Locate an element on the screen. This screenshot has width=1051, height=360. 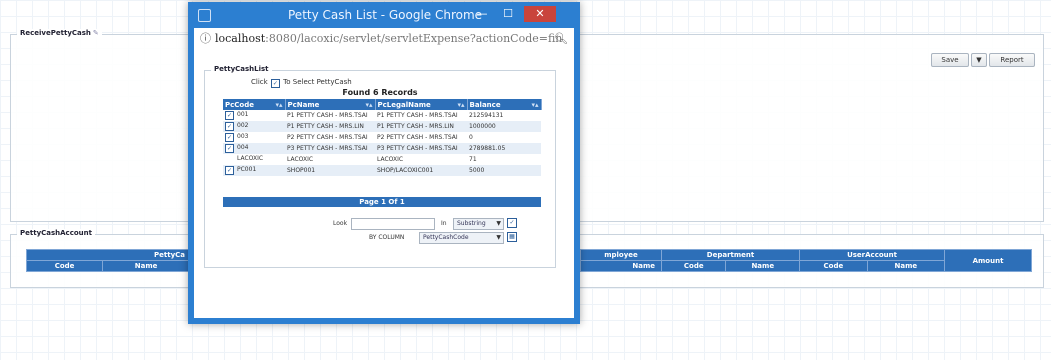
found-records: Found 6 Records is located at coordinates (380, 92).